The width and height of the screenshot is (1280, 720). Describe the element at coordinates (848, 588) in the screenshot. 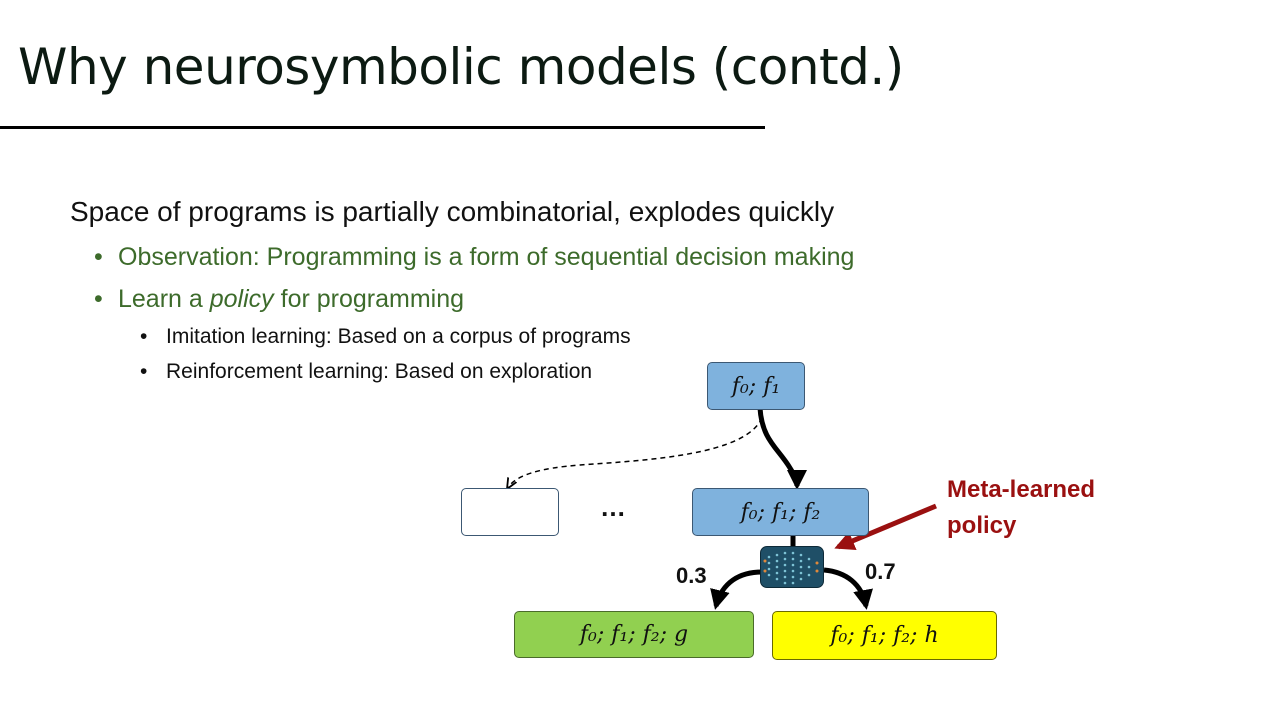

I see `arrow-network-to-right-leaf` at that location.